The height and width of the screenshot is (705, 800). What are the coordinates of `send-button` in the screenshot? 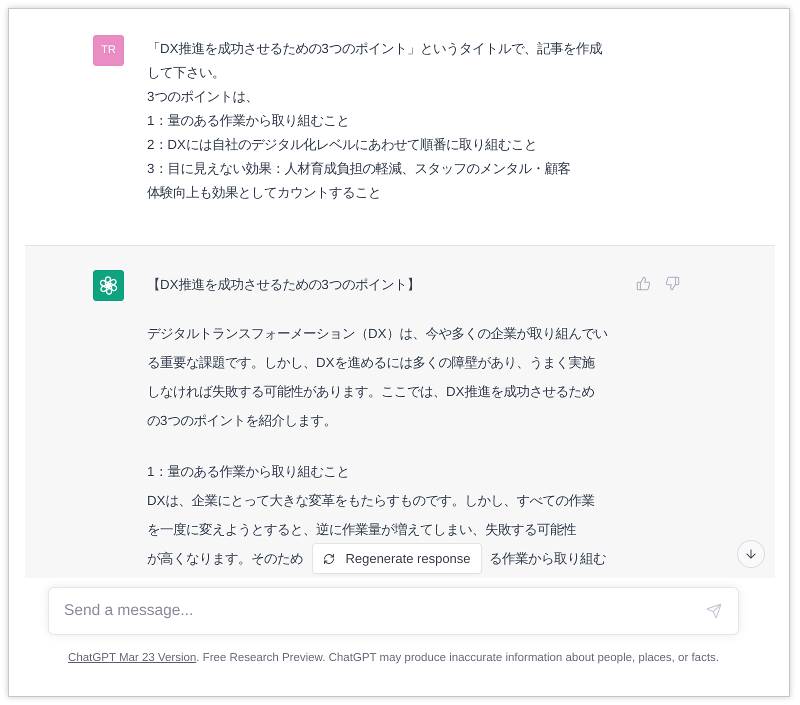 It's located at (714, 611).